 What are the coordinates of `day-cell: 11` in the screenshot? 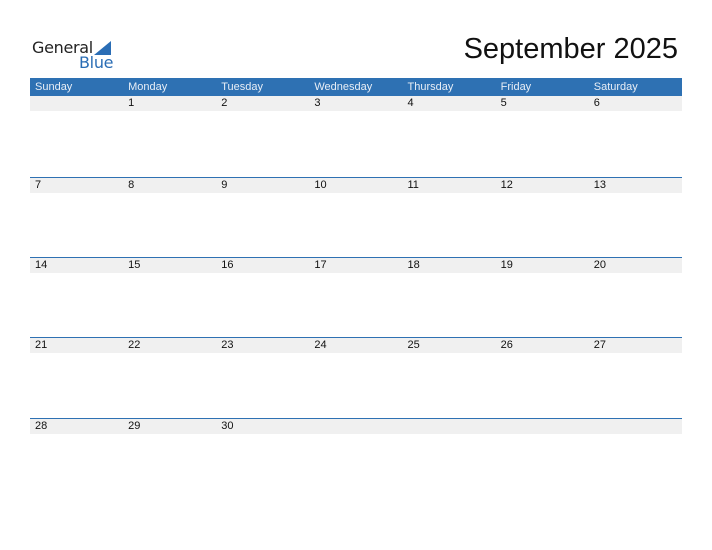 It's located at (413, 185).